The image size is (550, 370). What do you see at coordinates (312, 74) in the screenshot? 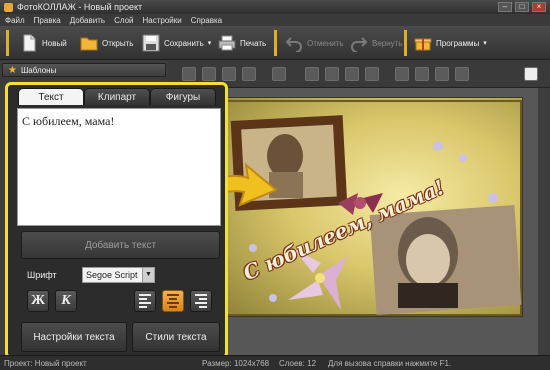
I see `perspective-icon` at bounding box center [312, 74].